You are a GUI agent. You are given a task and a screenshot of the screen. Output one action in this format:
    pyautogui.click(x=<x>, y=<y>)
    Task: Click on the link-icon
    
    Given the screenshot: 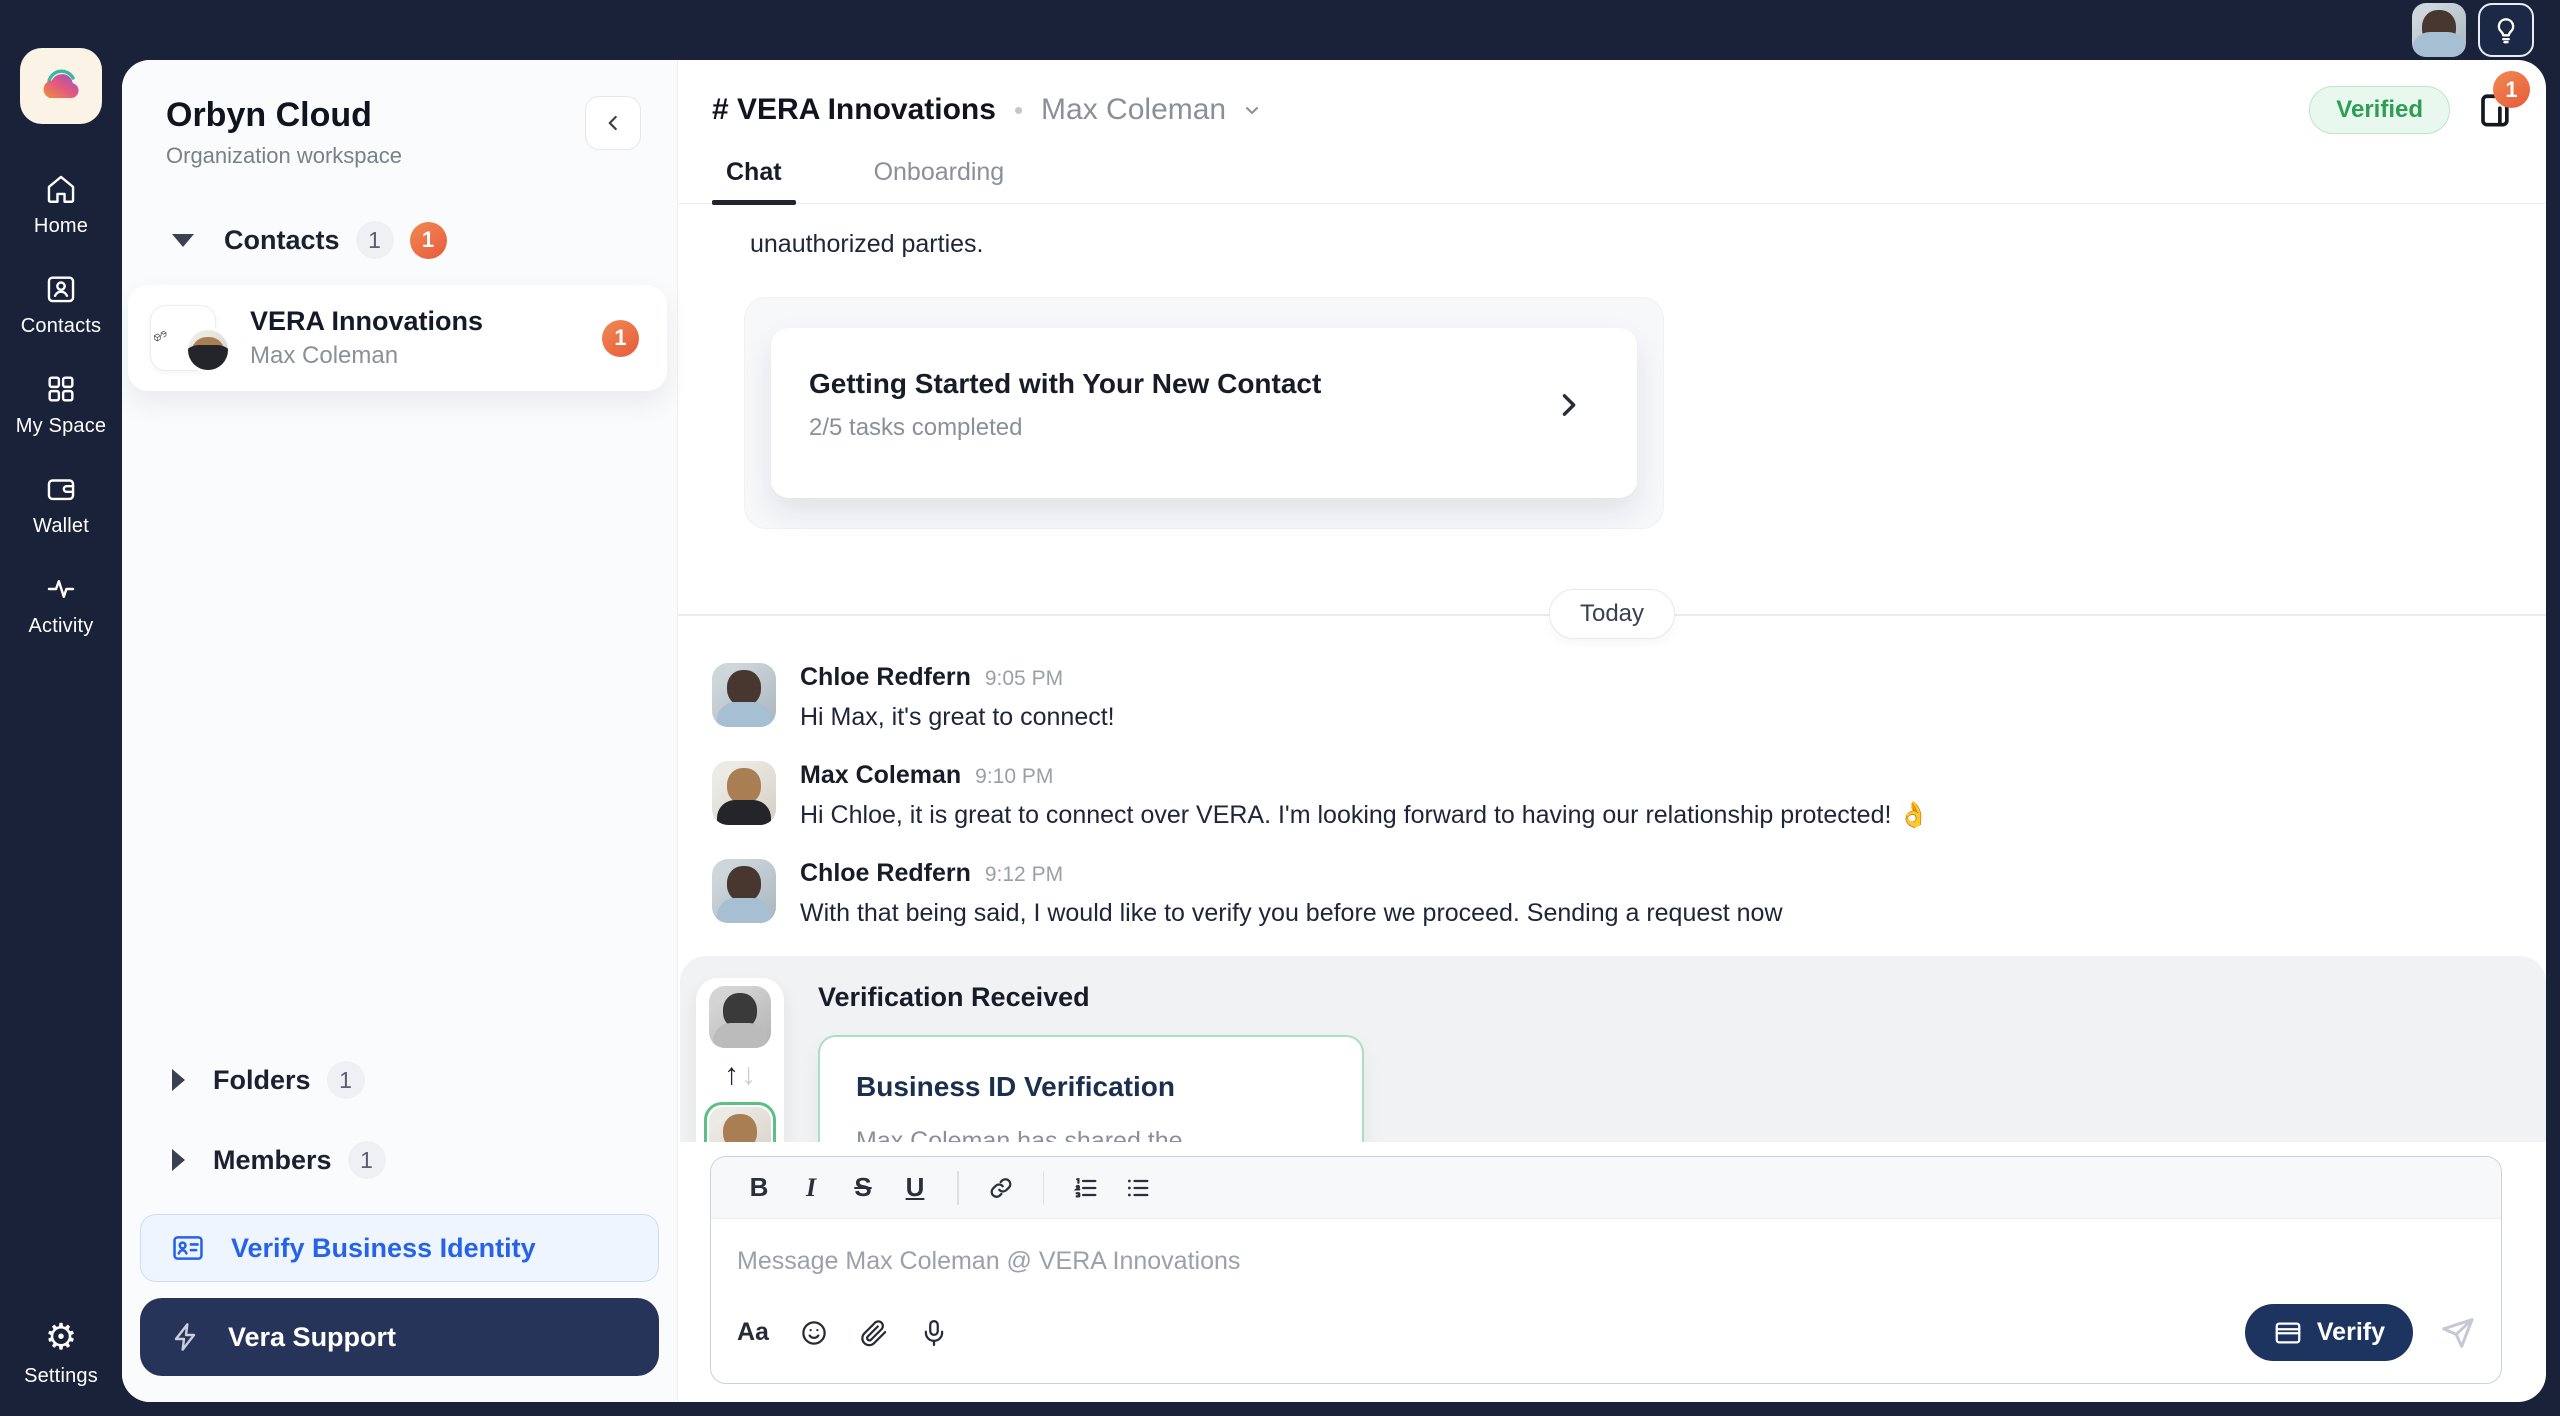 What is the action you would take?
    pyautogui.click(x=1000, y=1187)
    